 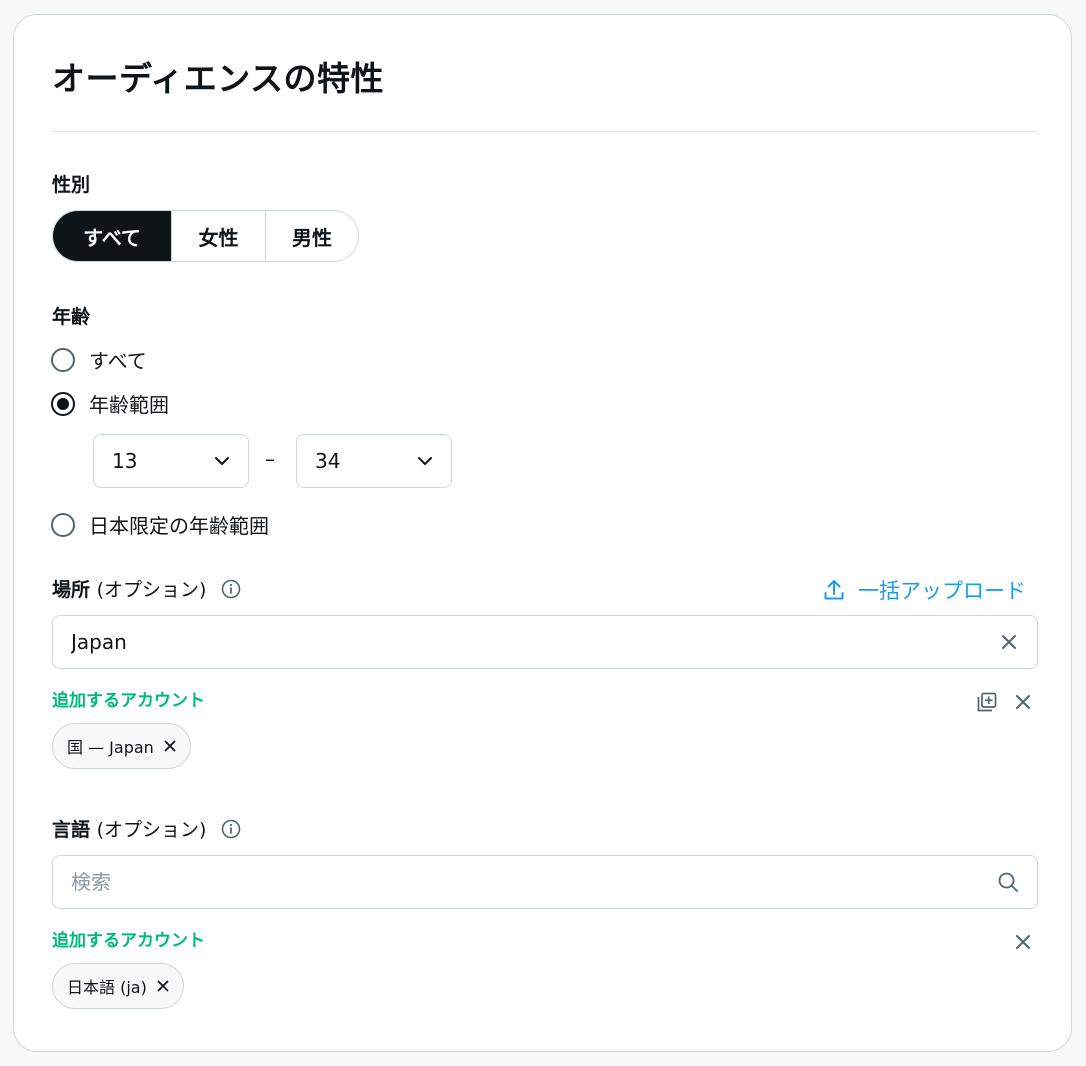 What do you see at coordinates (218, 78) in the screenshot?
I see `page-title: オーディエンスの特性` at bounding box center [218, 78].